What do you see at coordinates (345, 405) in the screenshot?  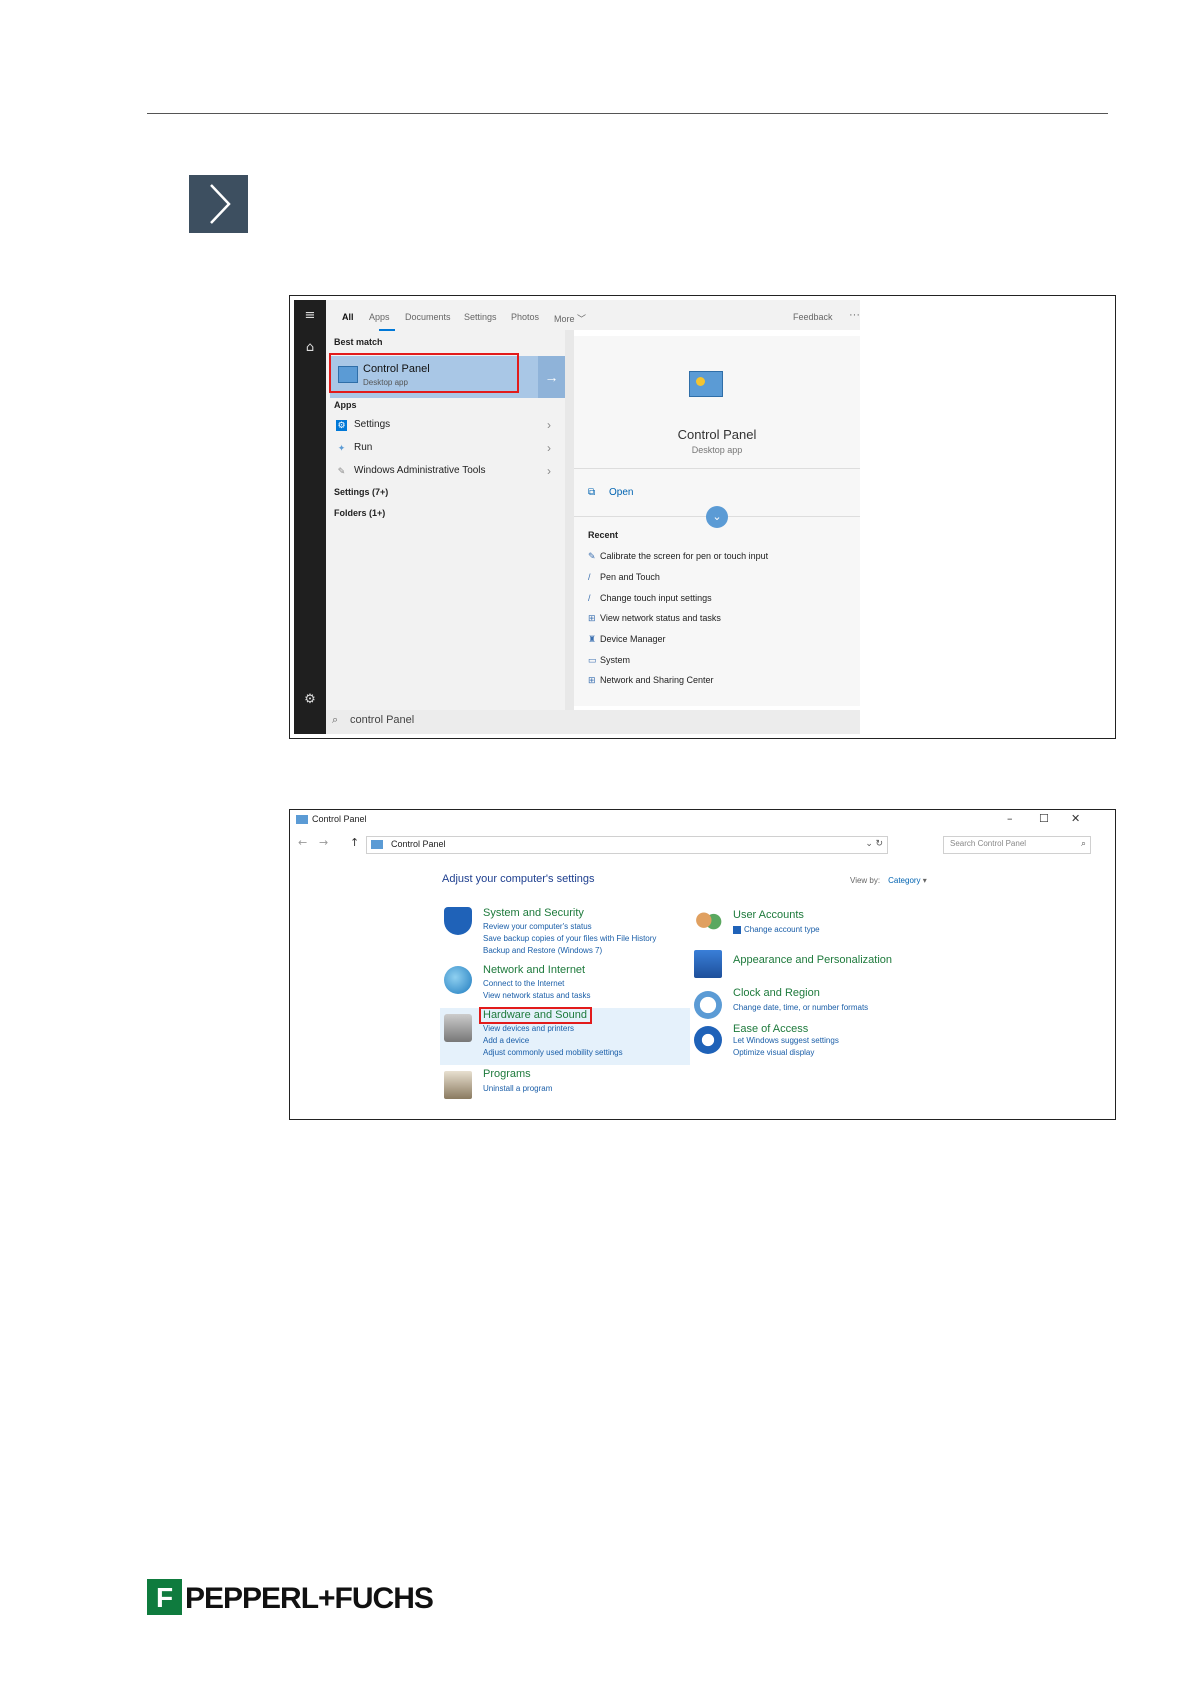 I see `apps-label: Apps` at bounding box center [345, 405].